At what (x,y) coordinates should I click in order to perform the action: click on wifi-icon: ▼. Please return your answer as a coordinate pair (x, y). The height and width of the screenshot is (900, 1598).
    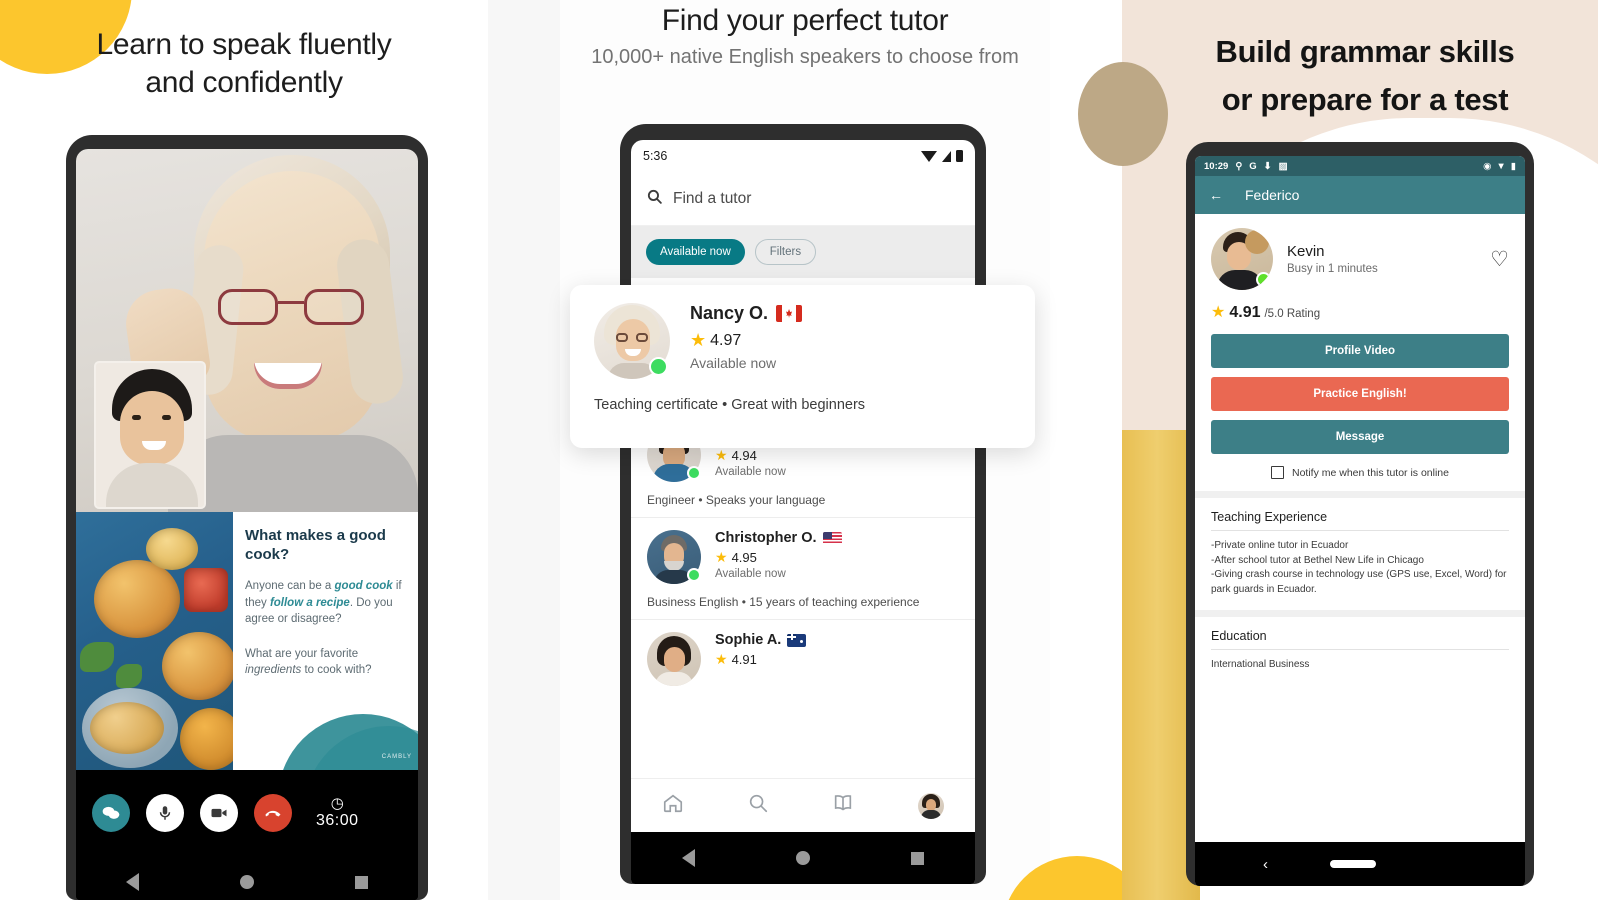
    Looking at the image, I should click on (1501, 166).